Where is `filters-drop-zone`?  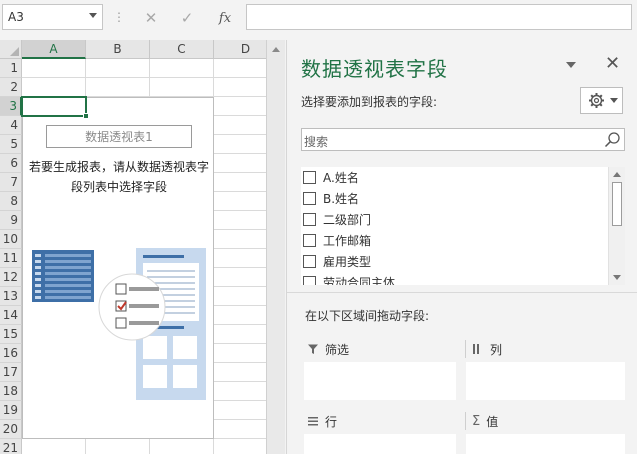
filters-drop-zone is located at coordinates (380, 381).